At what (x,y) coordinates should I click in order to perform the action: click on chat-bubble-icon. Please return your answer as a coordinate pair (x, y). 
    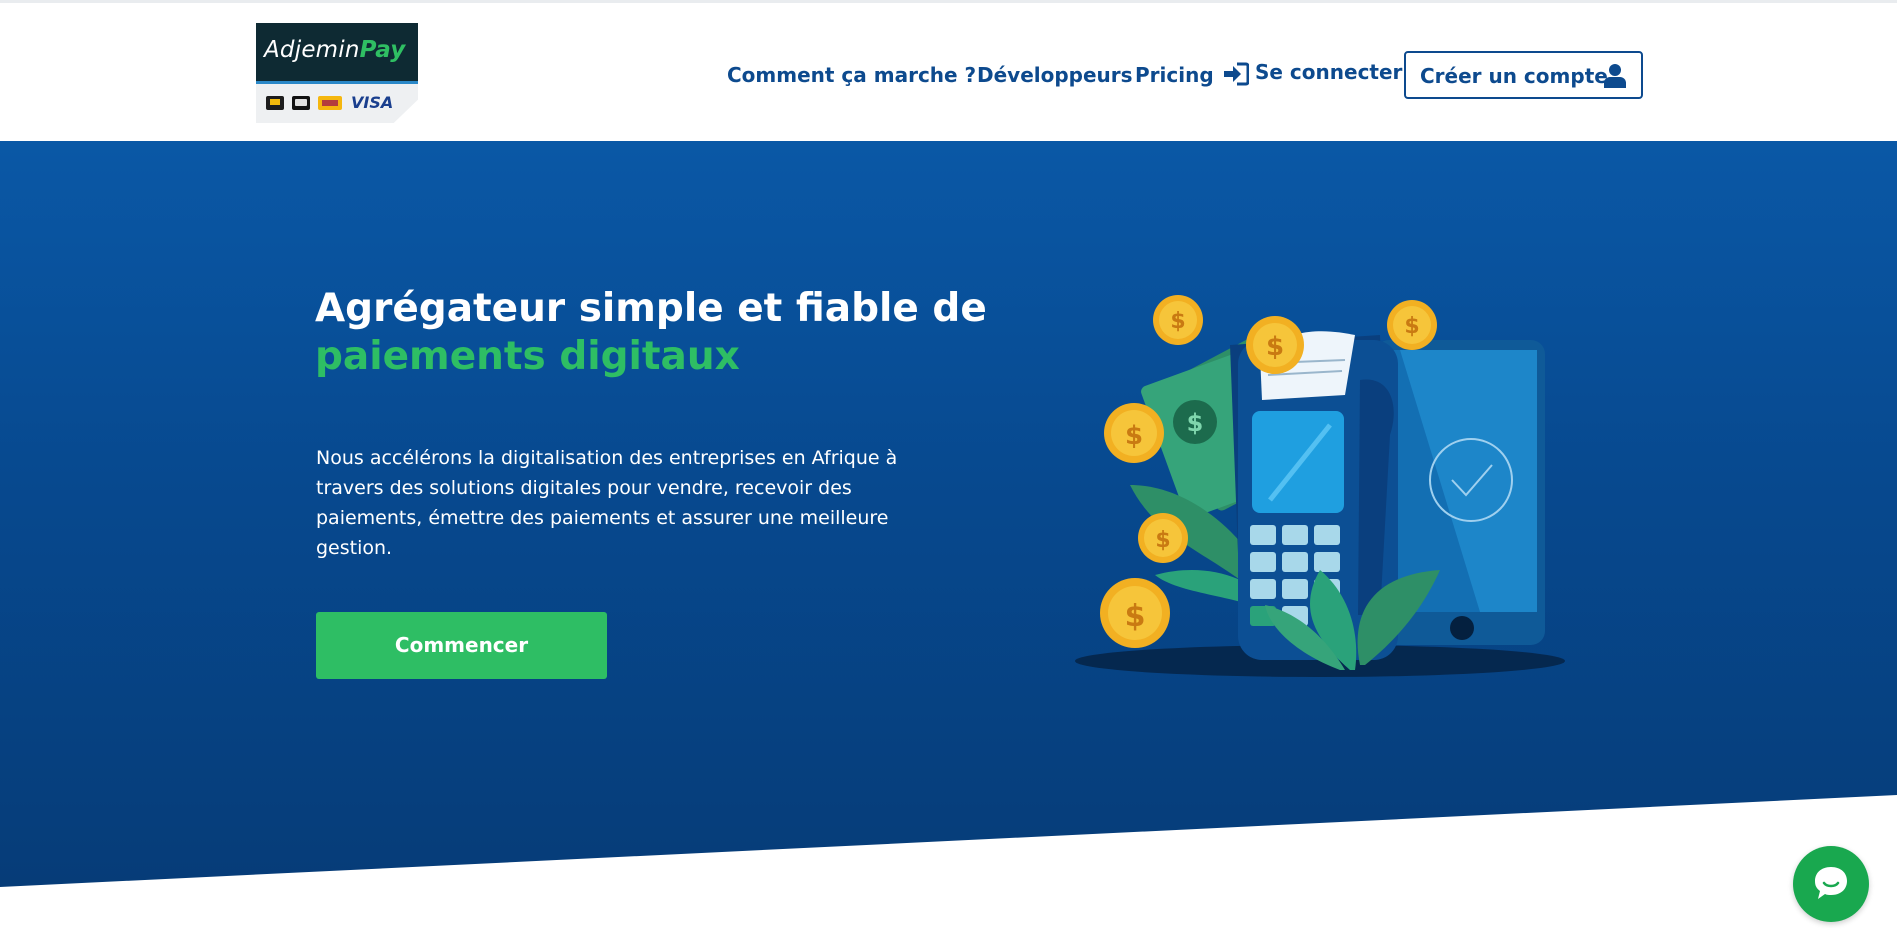
    Looking at the image, I should click on (1831, 883).